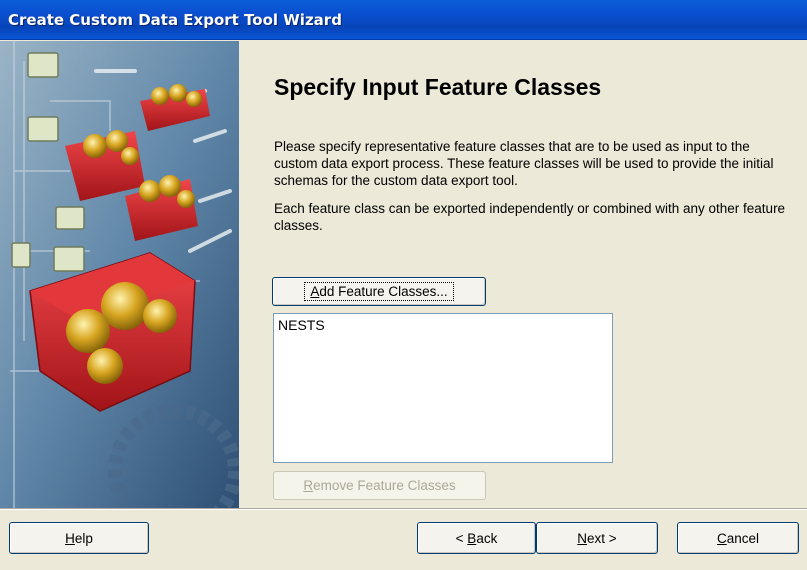 The height and width of the screenshot is (570, 807). I want to click on cancel-label: Cancel, so click(738, 538).